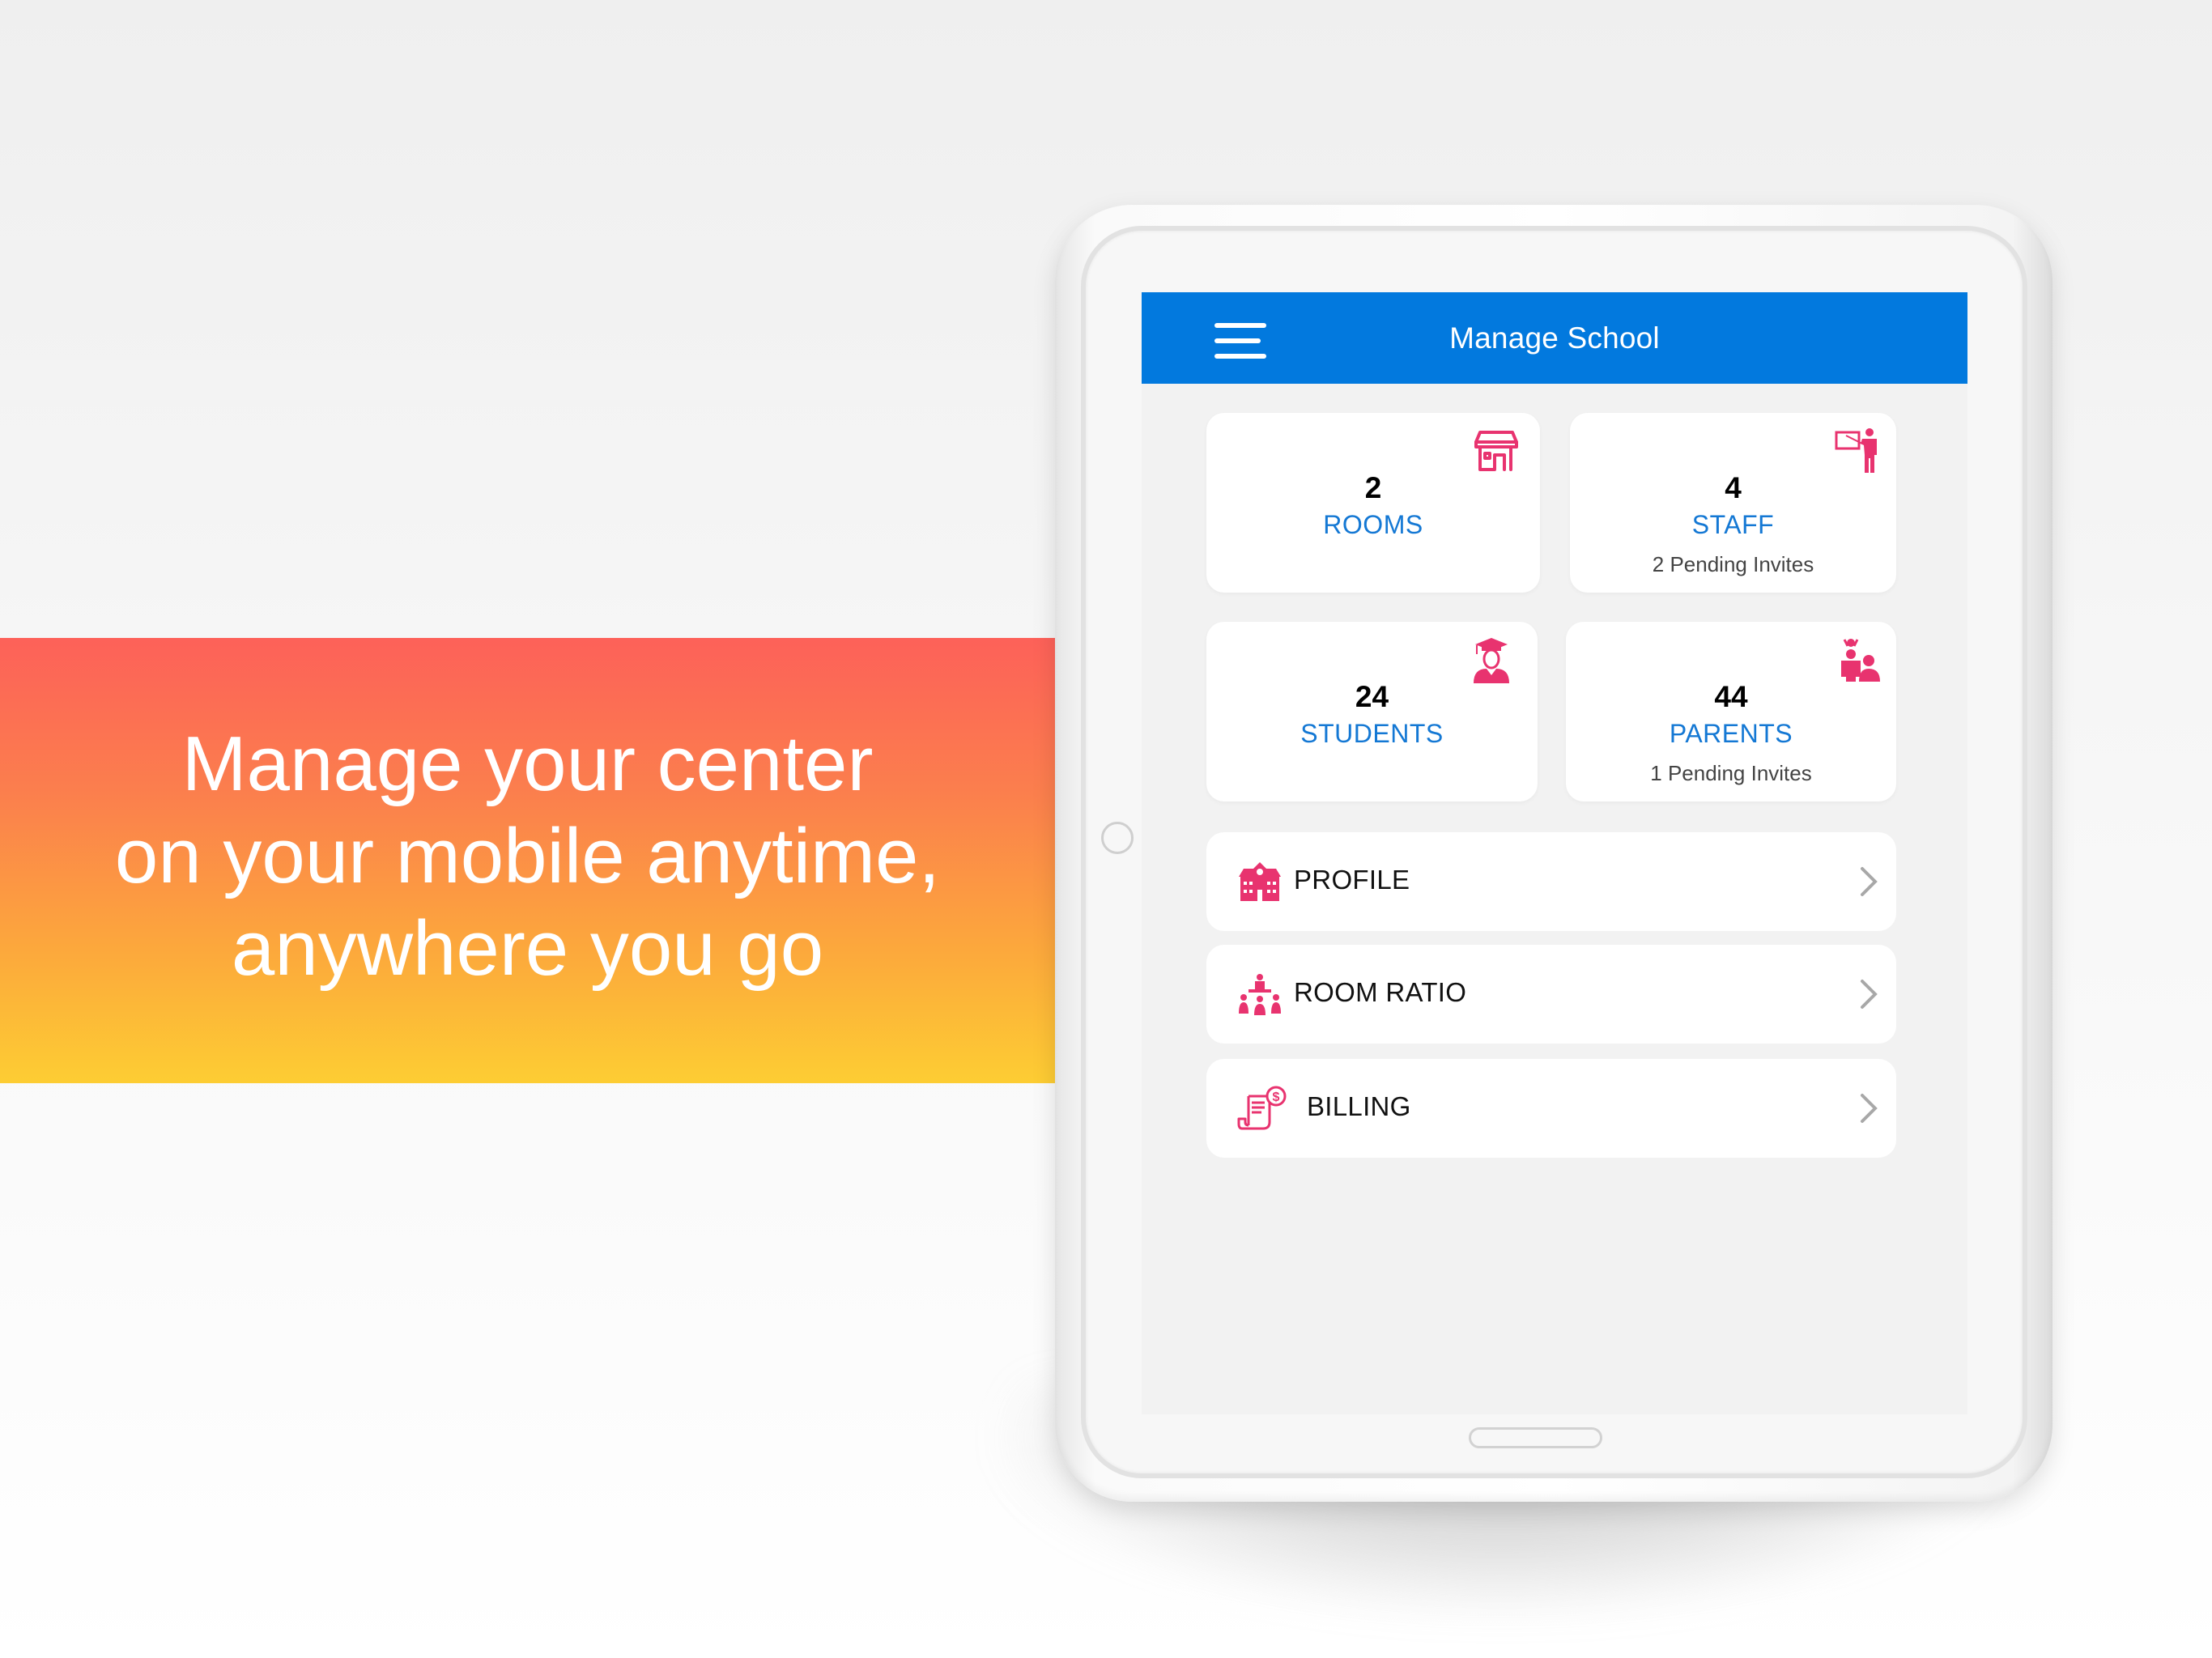 This screenshot has width=2212, height=1658. I want to click on menu-item-label: BILLING, so click(1359, 1106).